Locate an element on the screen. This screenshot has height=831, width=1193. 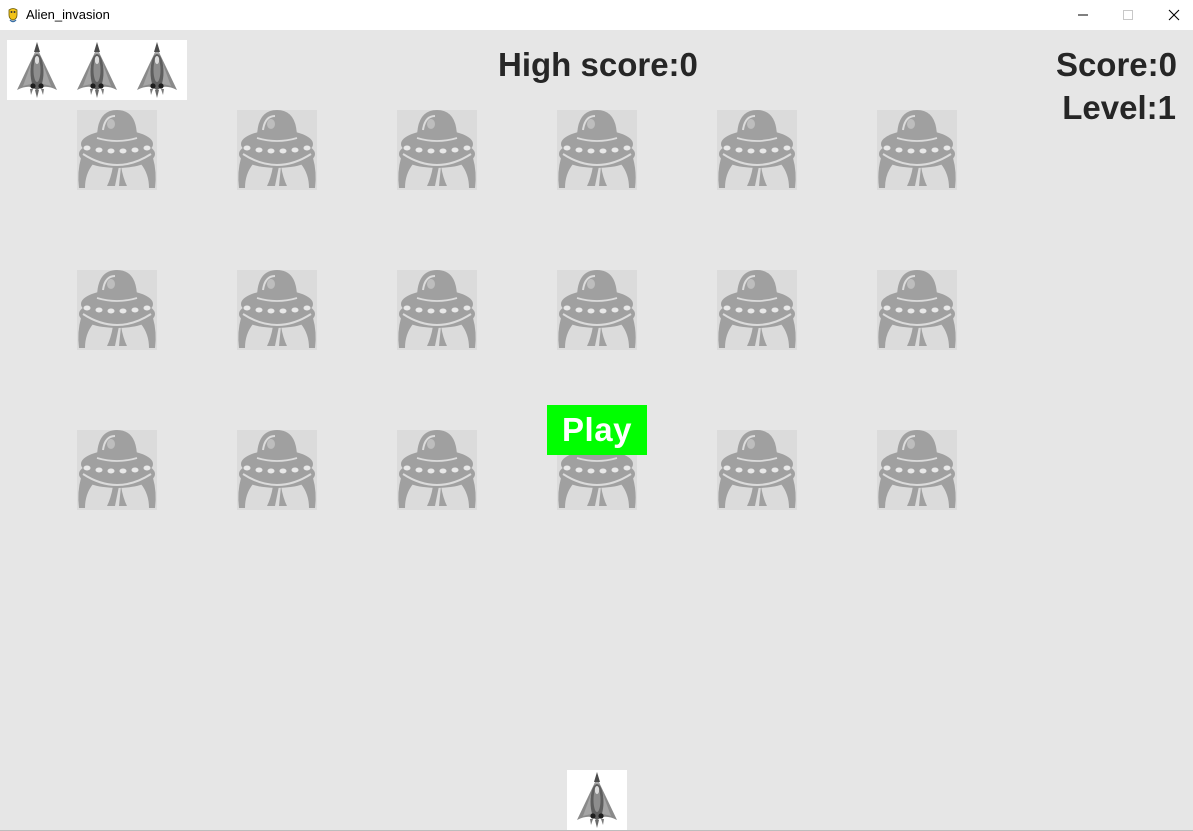
window-title: Alien_invasion is located at coordinates (68, 14).